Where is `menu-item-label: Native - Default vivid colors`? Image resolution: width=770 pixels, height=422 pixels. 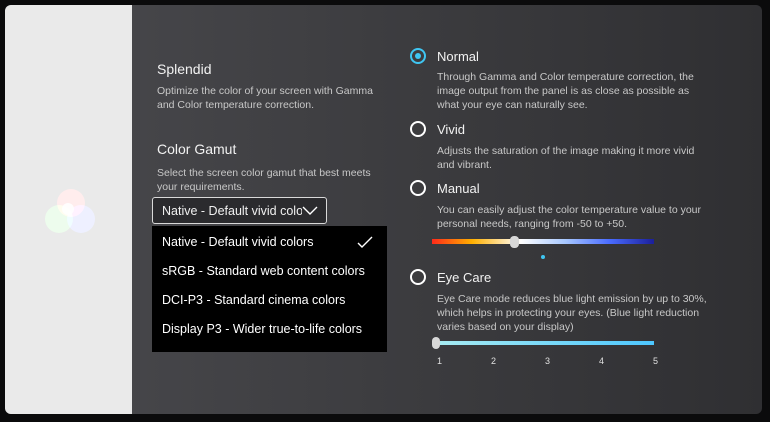
menu-item-label: Native - Default vivid colors is located at coordinates (238, 242).